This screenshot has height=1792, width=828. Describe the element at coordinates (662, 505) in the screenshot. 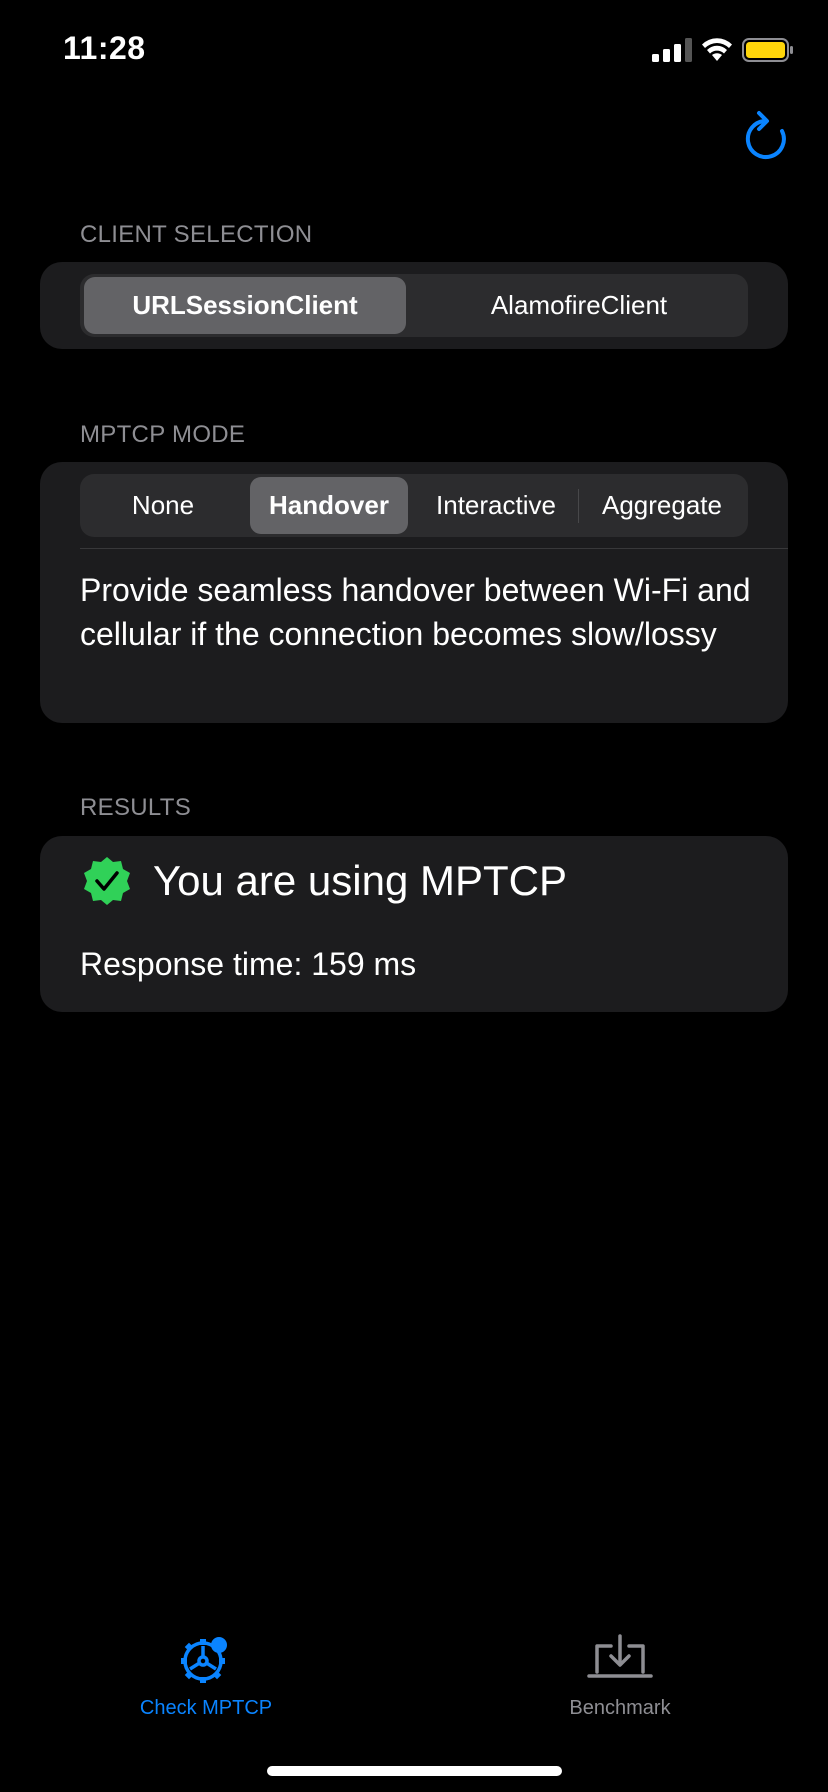

I see `segment-aggregate: Aggregate` at that location.